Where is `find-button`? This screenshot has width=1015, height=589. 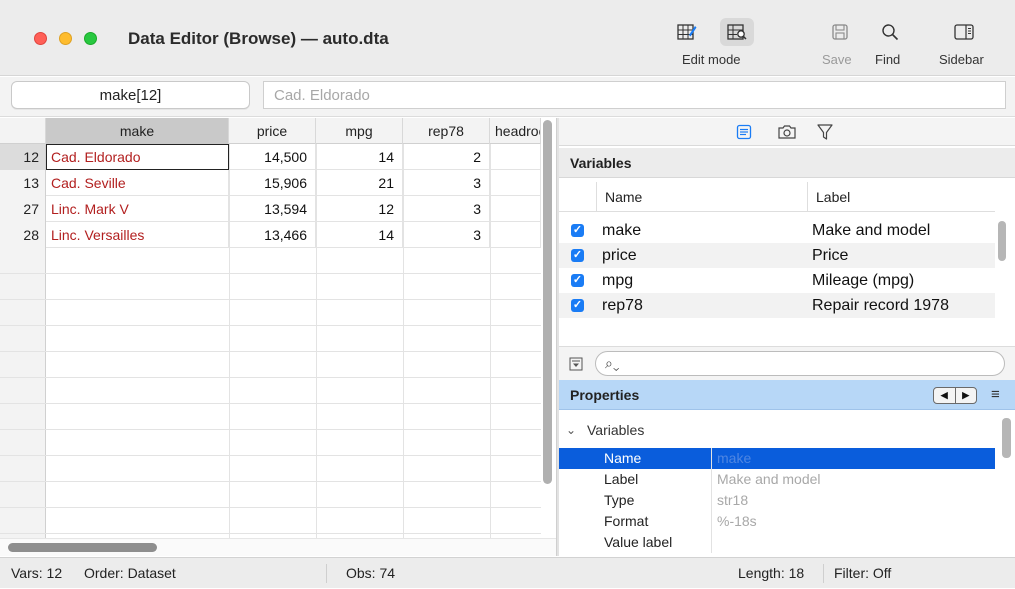 find-button is located at coordinates (890, 32).